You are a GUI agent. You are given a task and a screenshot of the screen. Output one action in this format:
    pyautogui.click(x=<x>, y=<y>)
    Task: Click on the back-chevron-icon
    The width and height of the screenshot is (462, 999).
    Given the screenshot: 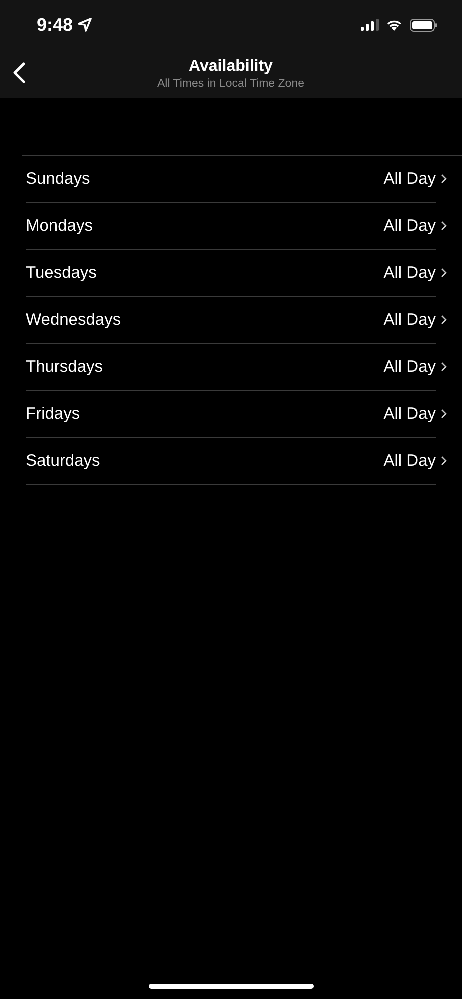 What is the action you would take?
    pyautogui.click(x=19, y=73)
    